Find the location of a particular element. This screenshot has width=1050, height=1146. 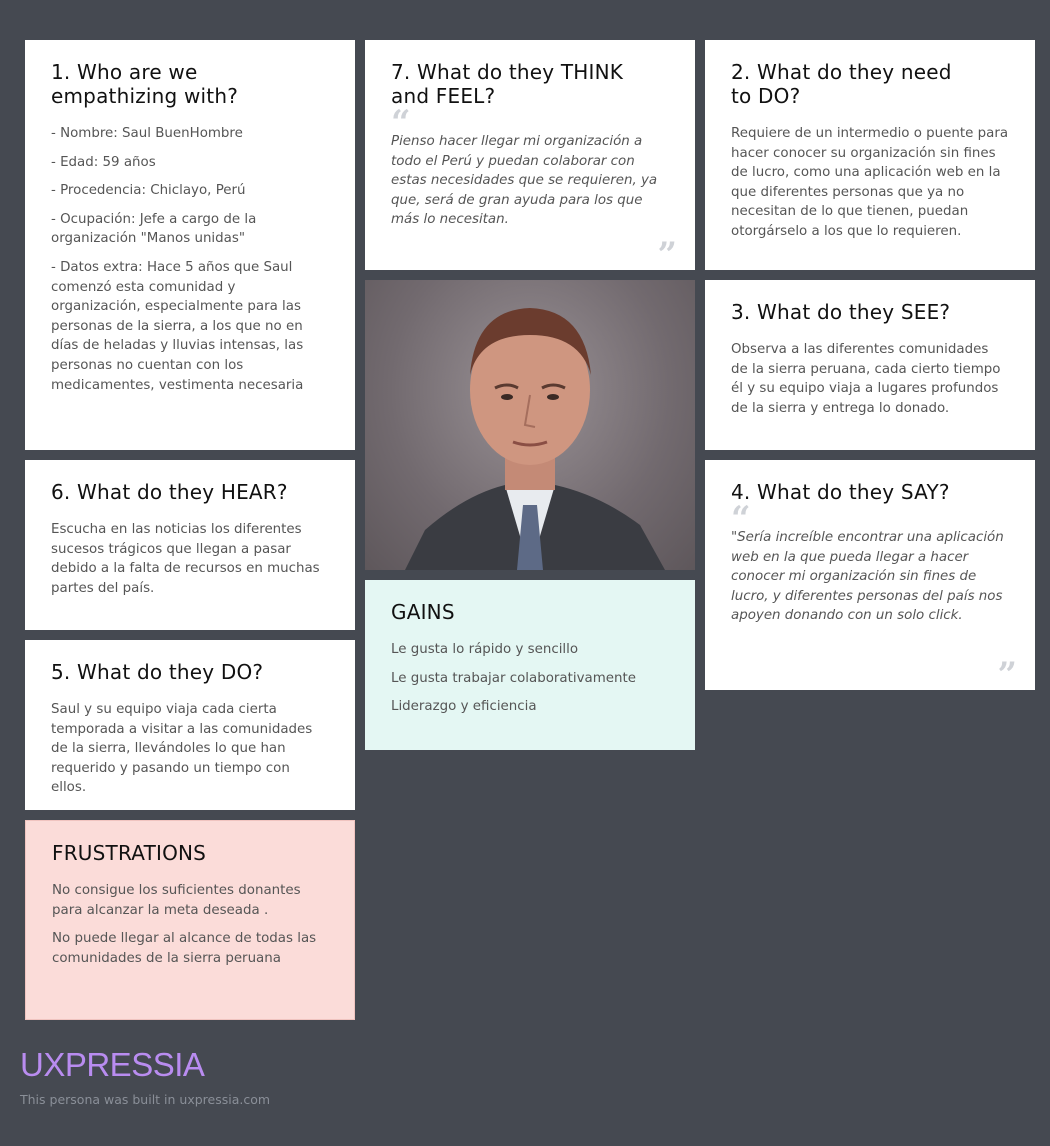

who-item: - Edad: 59 años is located at coordinates (103, 162).